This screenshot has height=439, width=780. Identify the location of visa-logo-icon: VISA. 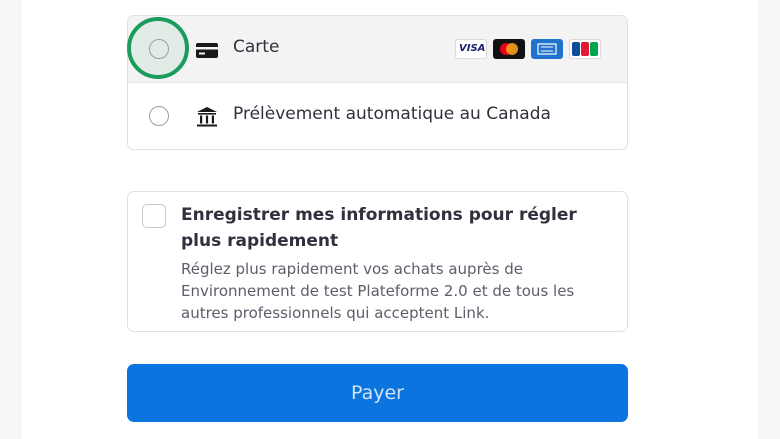
(471, 49).